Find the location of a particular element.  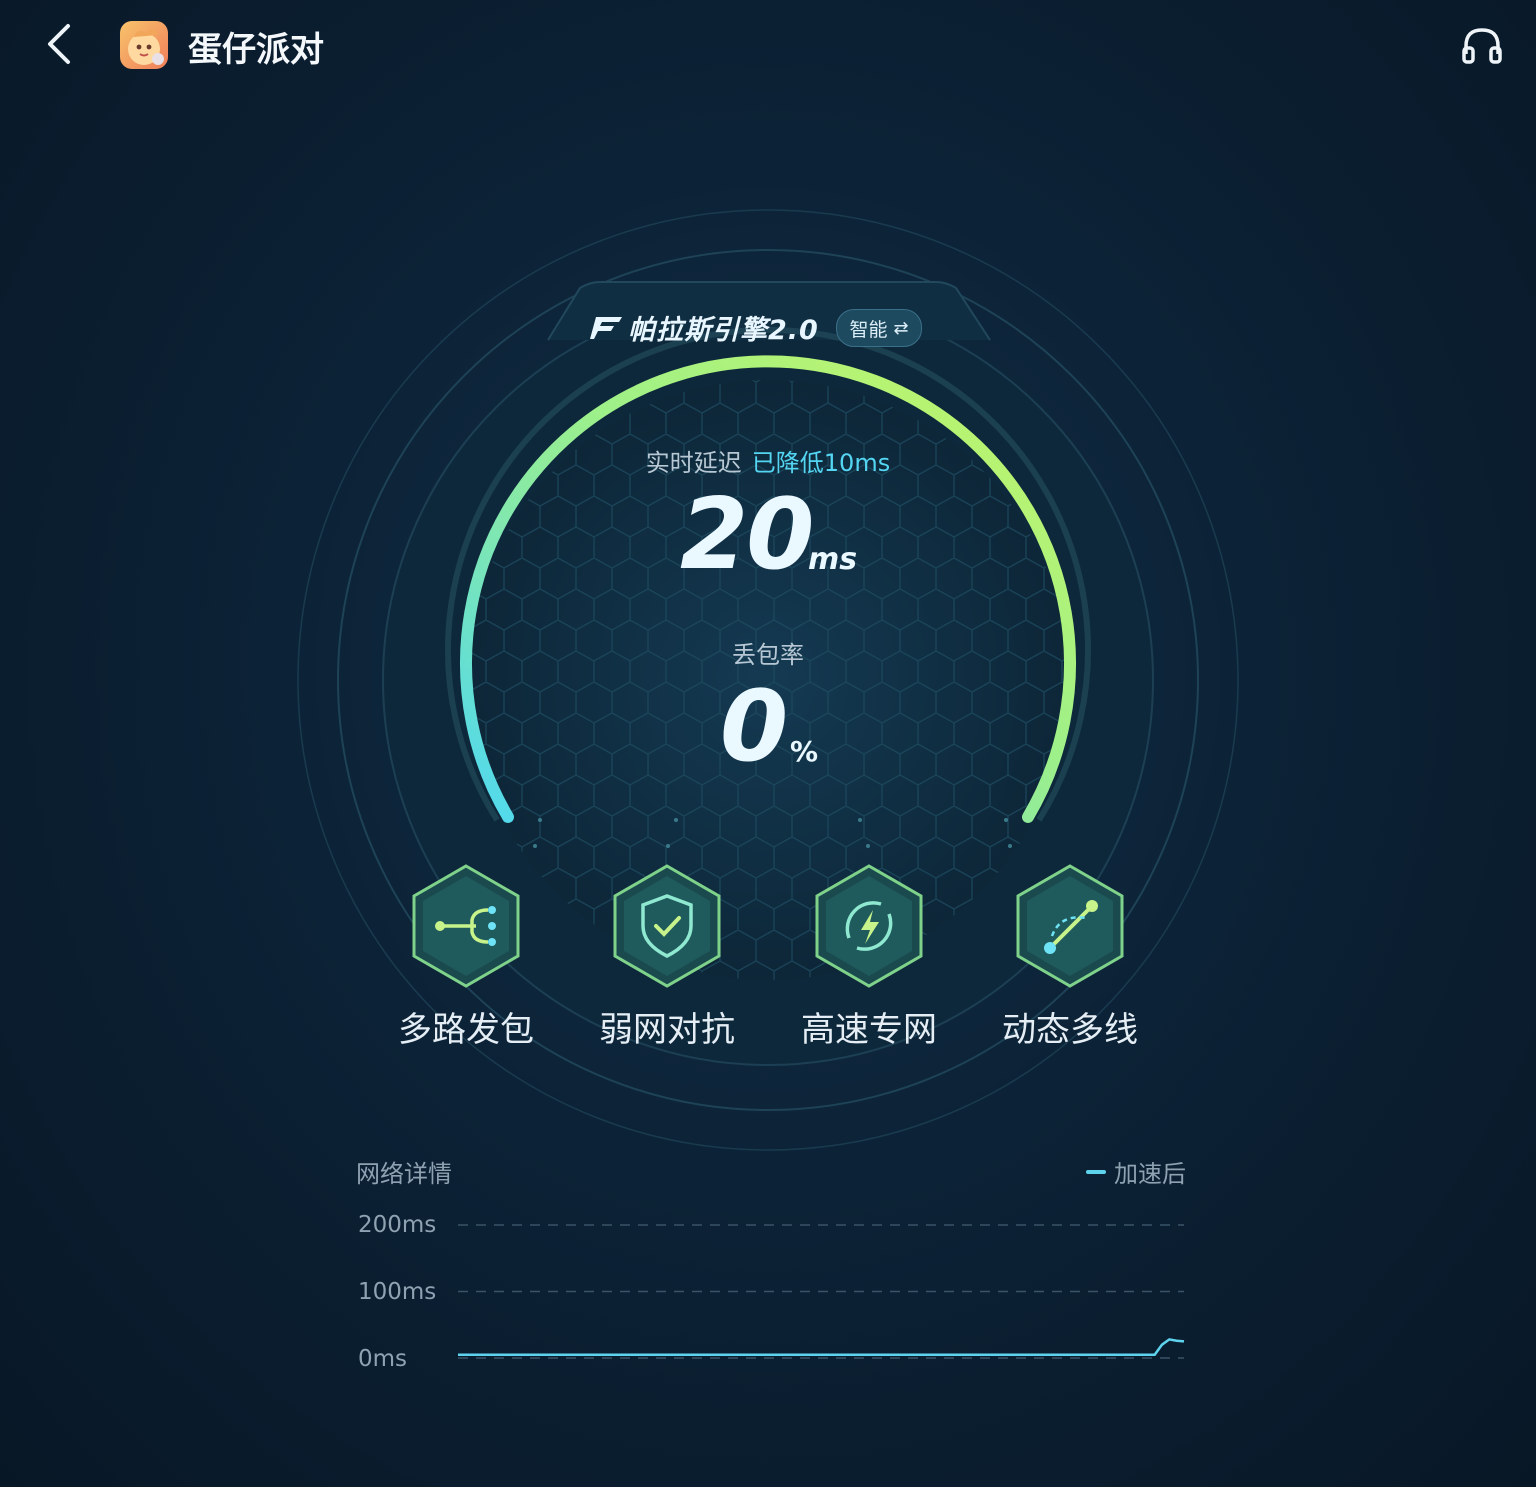

mode-label: 智能 is located at coordinates (868, 329).